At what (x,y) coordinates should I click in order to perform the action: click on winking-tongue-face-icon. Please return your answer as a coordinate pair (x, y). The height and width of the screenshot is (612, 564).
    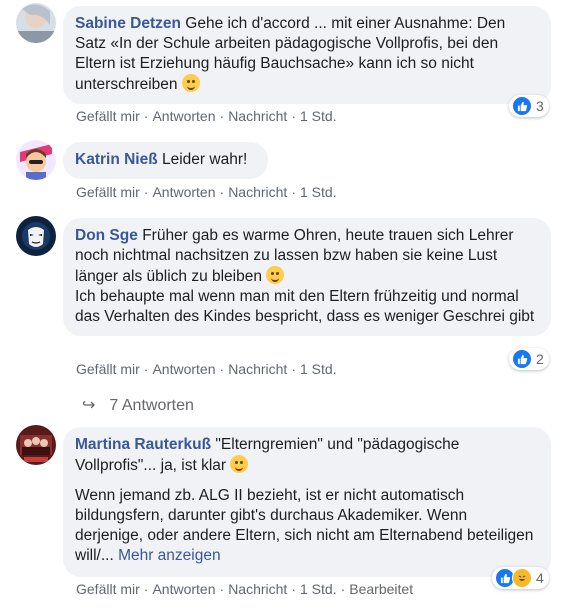
    Looking at the image, I should click on (275, 275).